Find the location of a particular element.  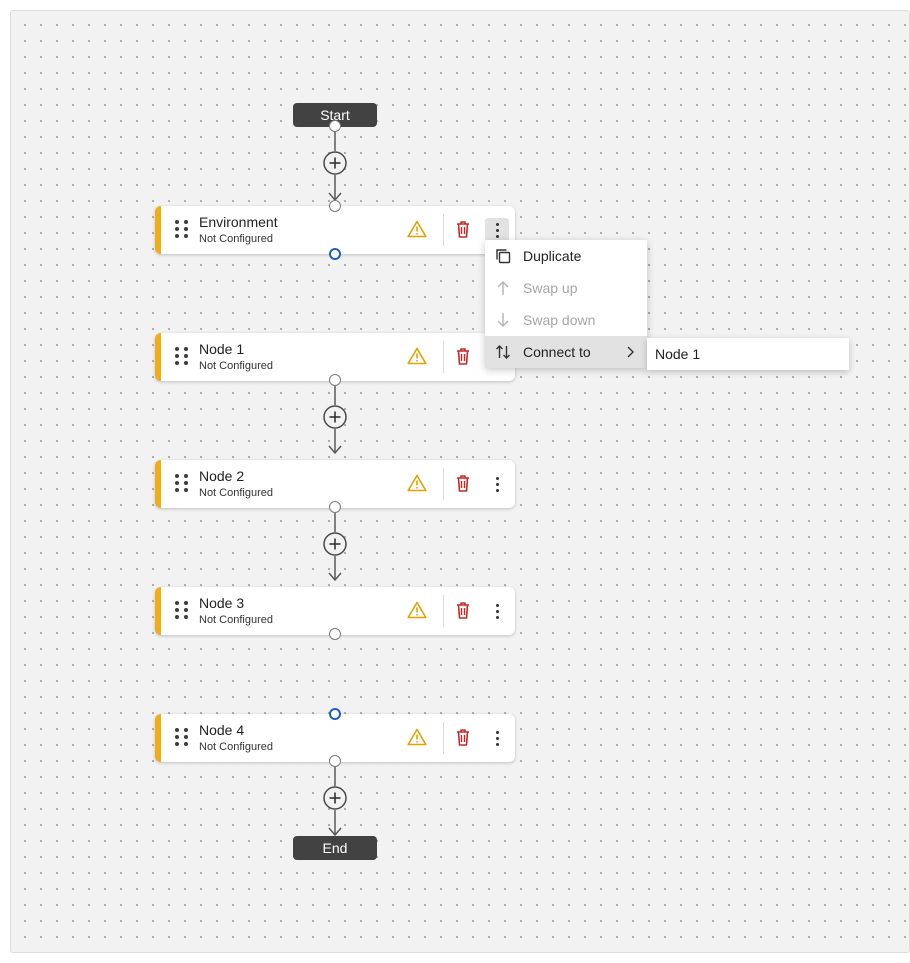

duplicate-icon is located at coordinates (503, 256).